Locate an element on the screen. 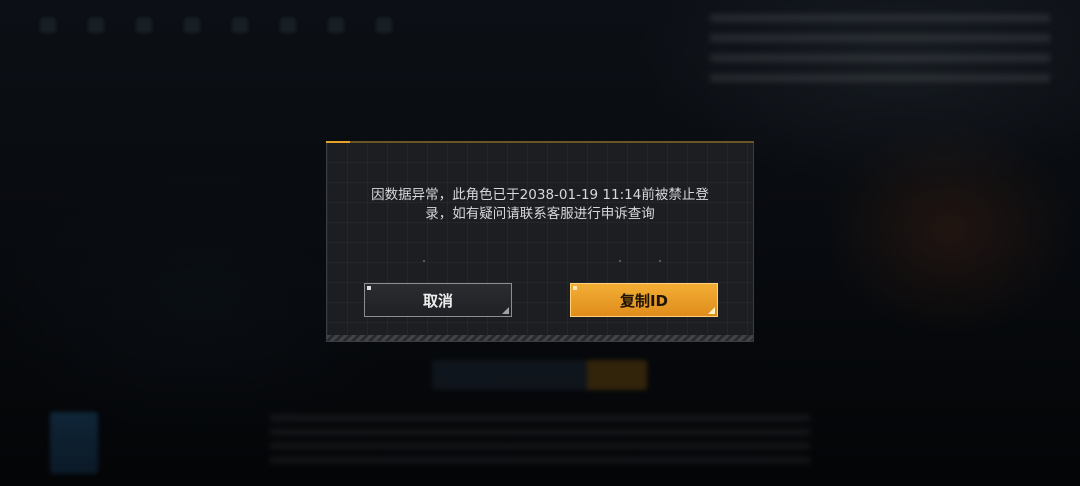  dialog-top-accent is located at coordinates (540, 142).